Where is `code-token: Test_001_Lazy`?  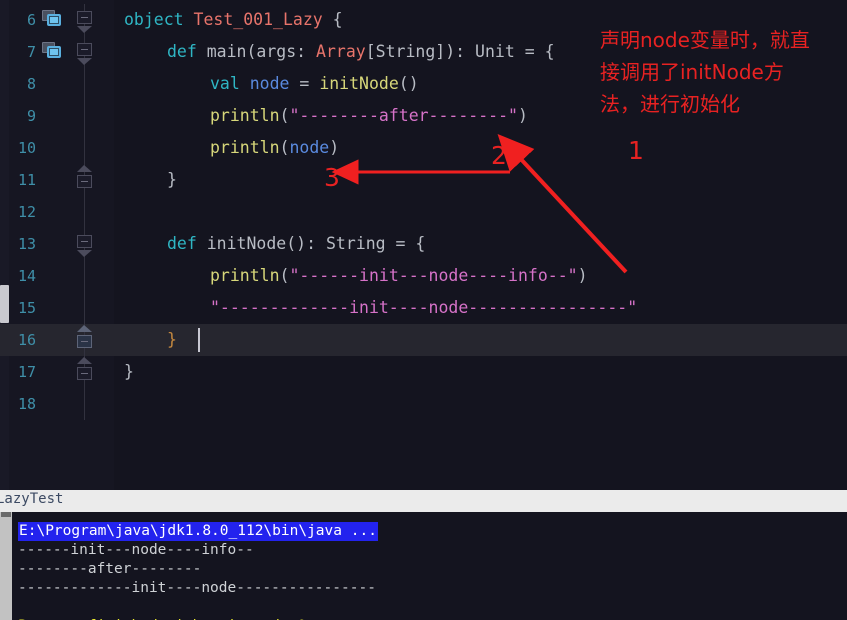 code-token: Test_001_Lazy is located at coordinates (258, 19).